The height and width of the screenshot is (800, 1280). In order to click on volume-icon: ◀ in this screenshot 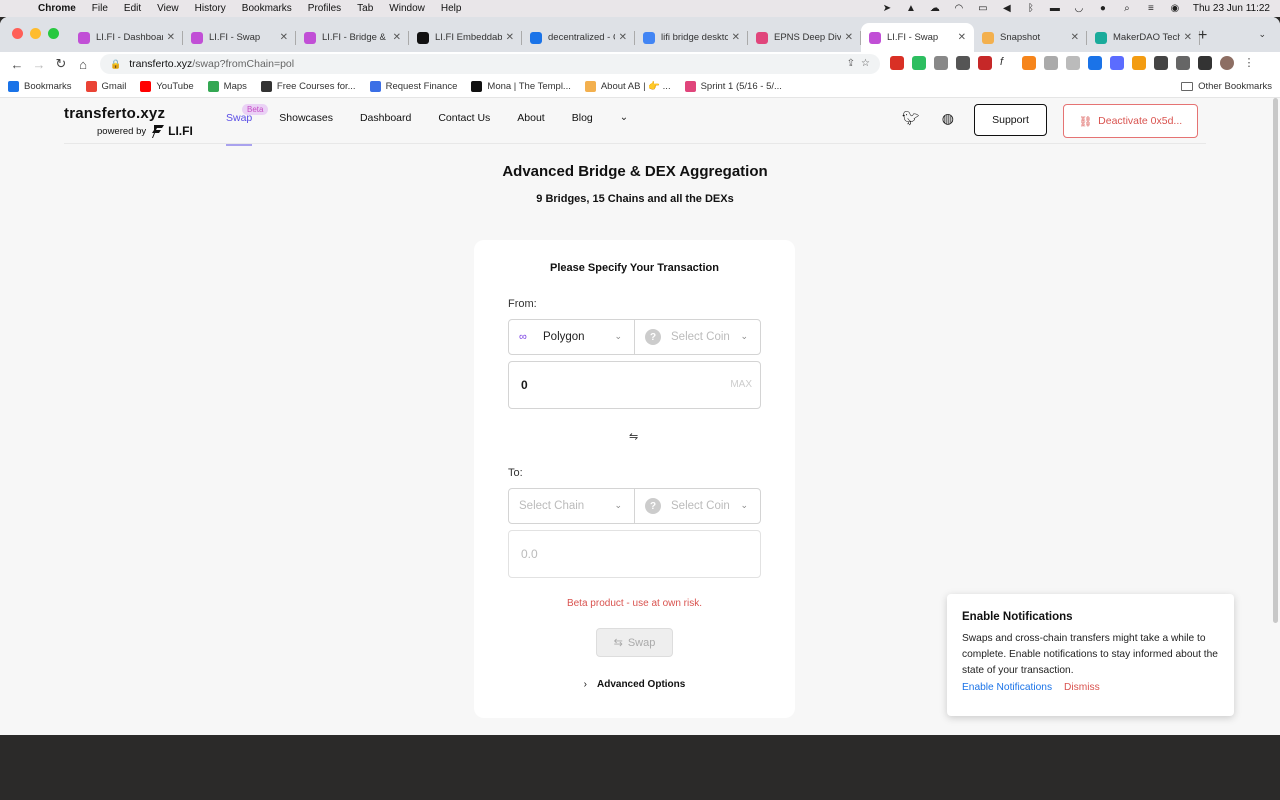, I will do `click(1007, 8)`.